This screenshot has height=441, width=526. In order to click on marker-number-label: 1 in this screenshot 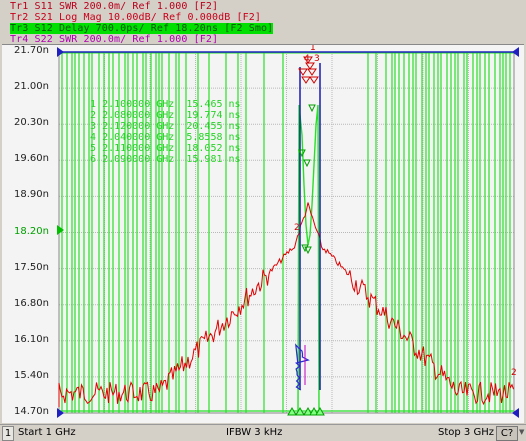, I will do `click(313, 49)`.